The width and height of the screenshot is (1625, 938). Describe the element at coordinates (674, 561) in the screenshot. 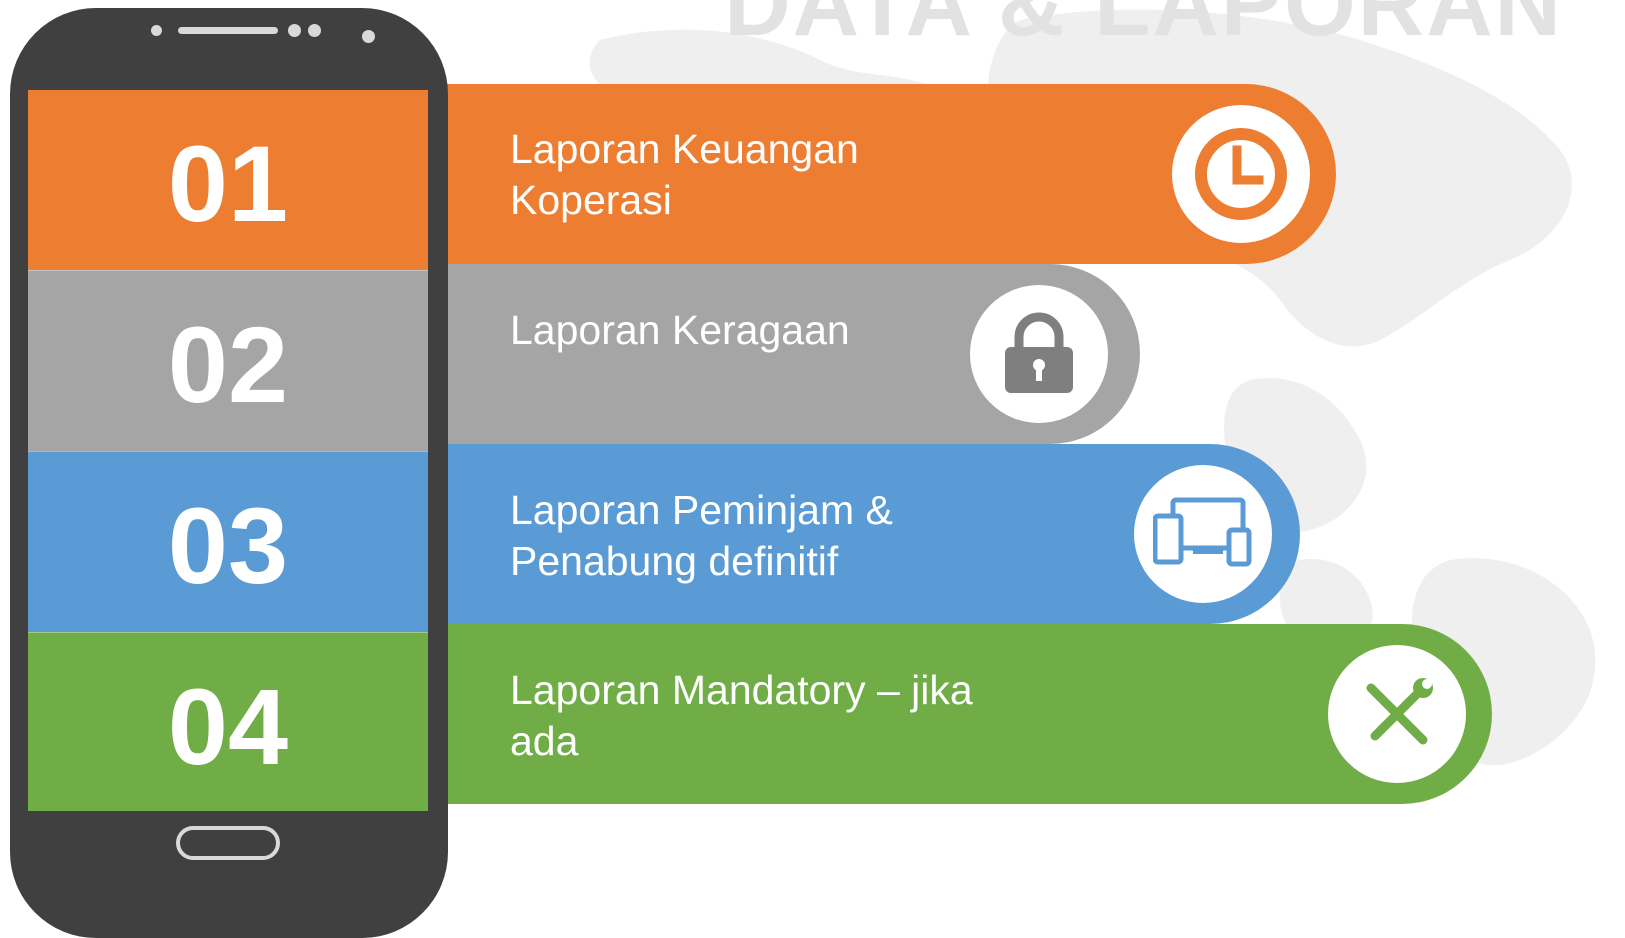

I see `item-3-line2: Penabung definitif` at that location.